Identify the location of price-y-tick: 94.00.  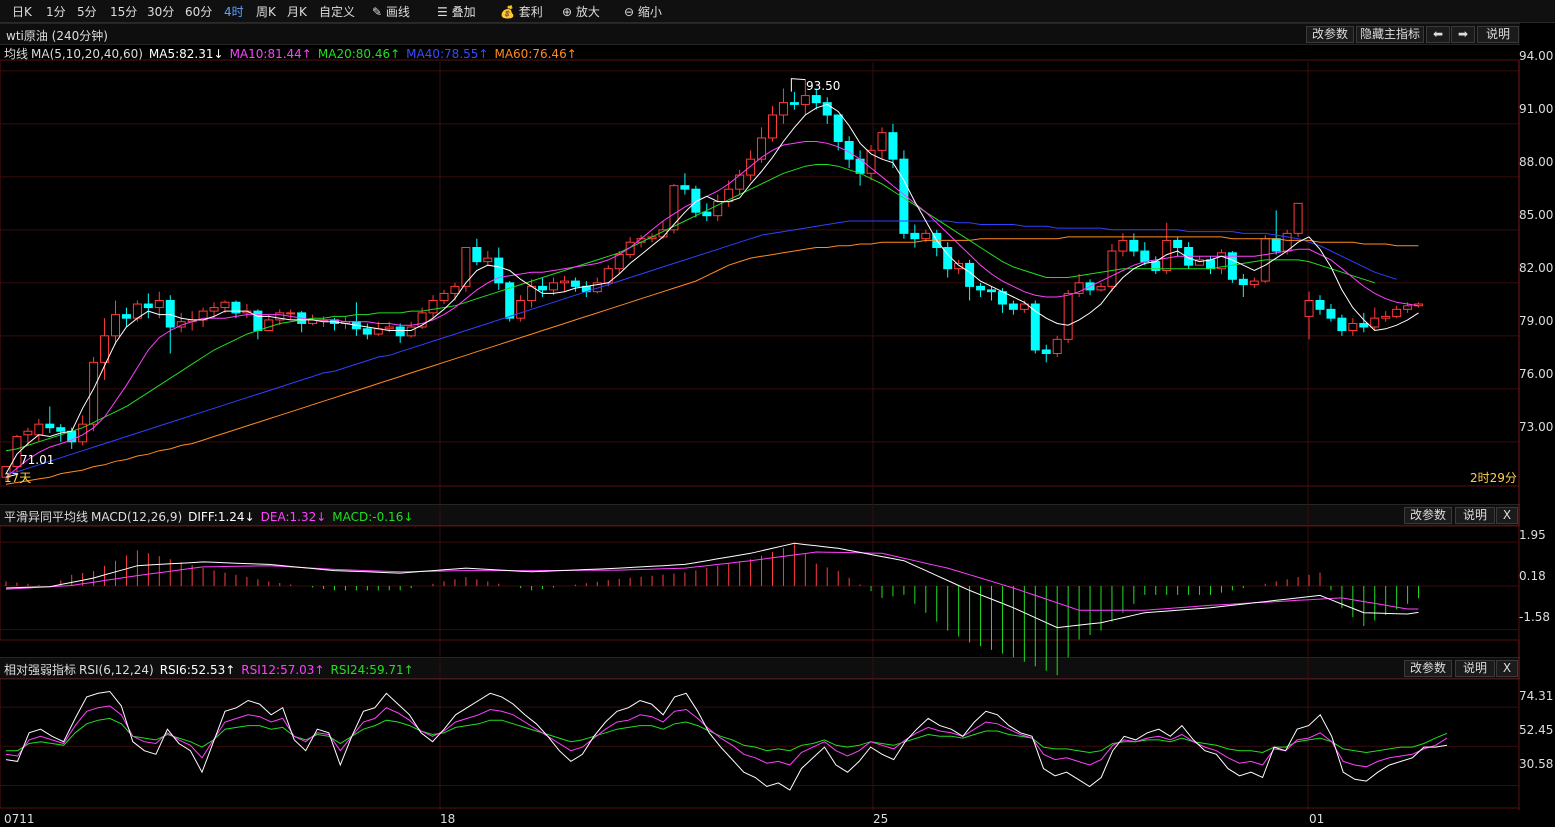
(1536, 56).